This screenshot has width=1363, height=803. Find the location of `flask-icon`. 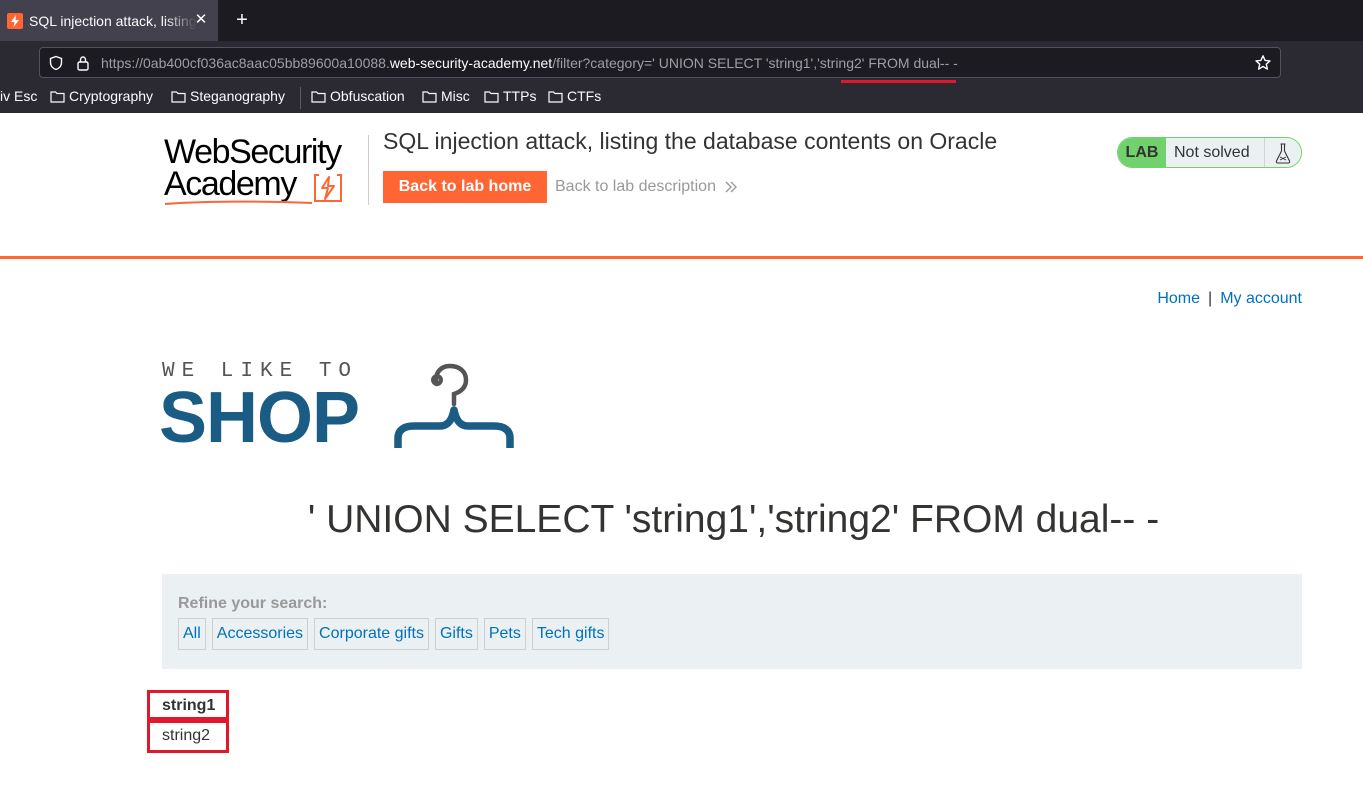

flask-icon is located at coordinates (1283, 153).